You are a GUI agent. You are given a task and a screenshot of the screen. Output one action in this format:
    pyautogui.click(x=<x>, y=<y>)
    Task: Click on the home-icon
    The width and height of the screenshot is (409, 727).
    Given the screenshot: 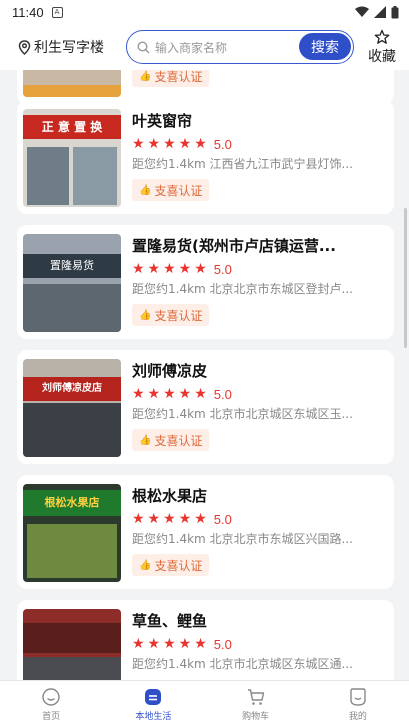 What is the action you would take?
    pyautogui.click(x=51, y=697)
    